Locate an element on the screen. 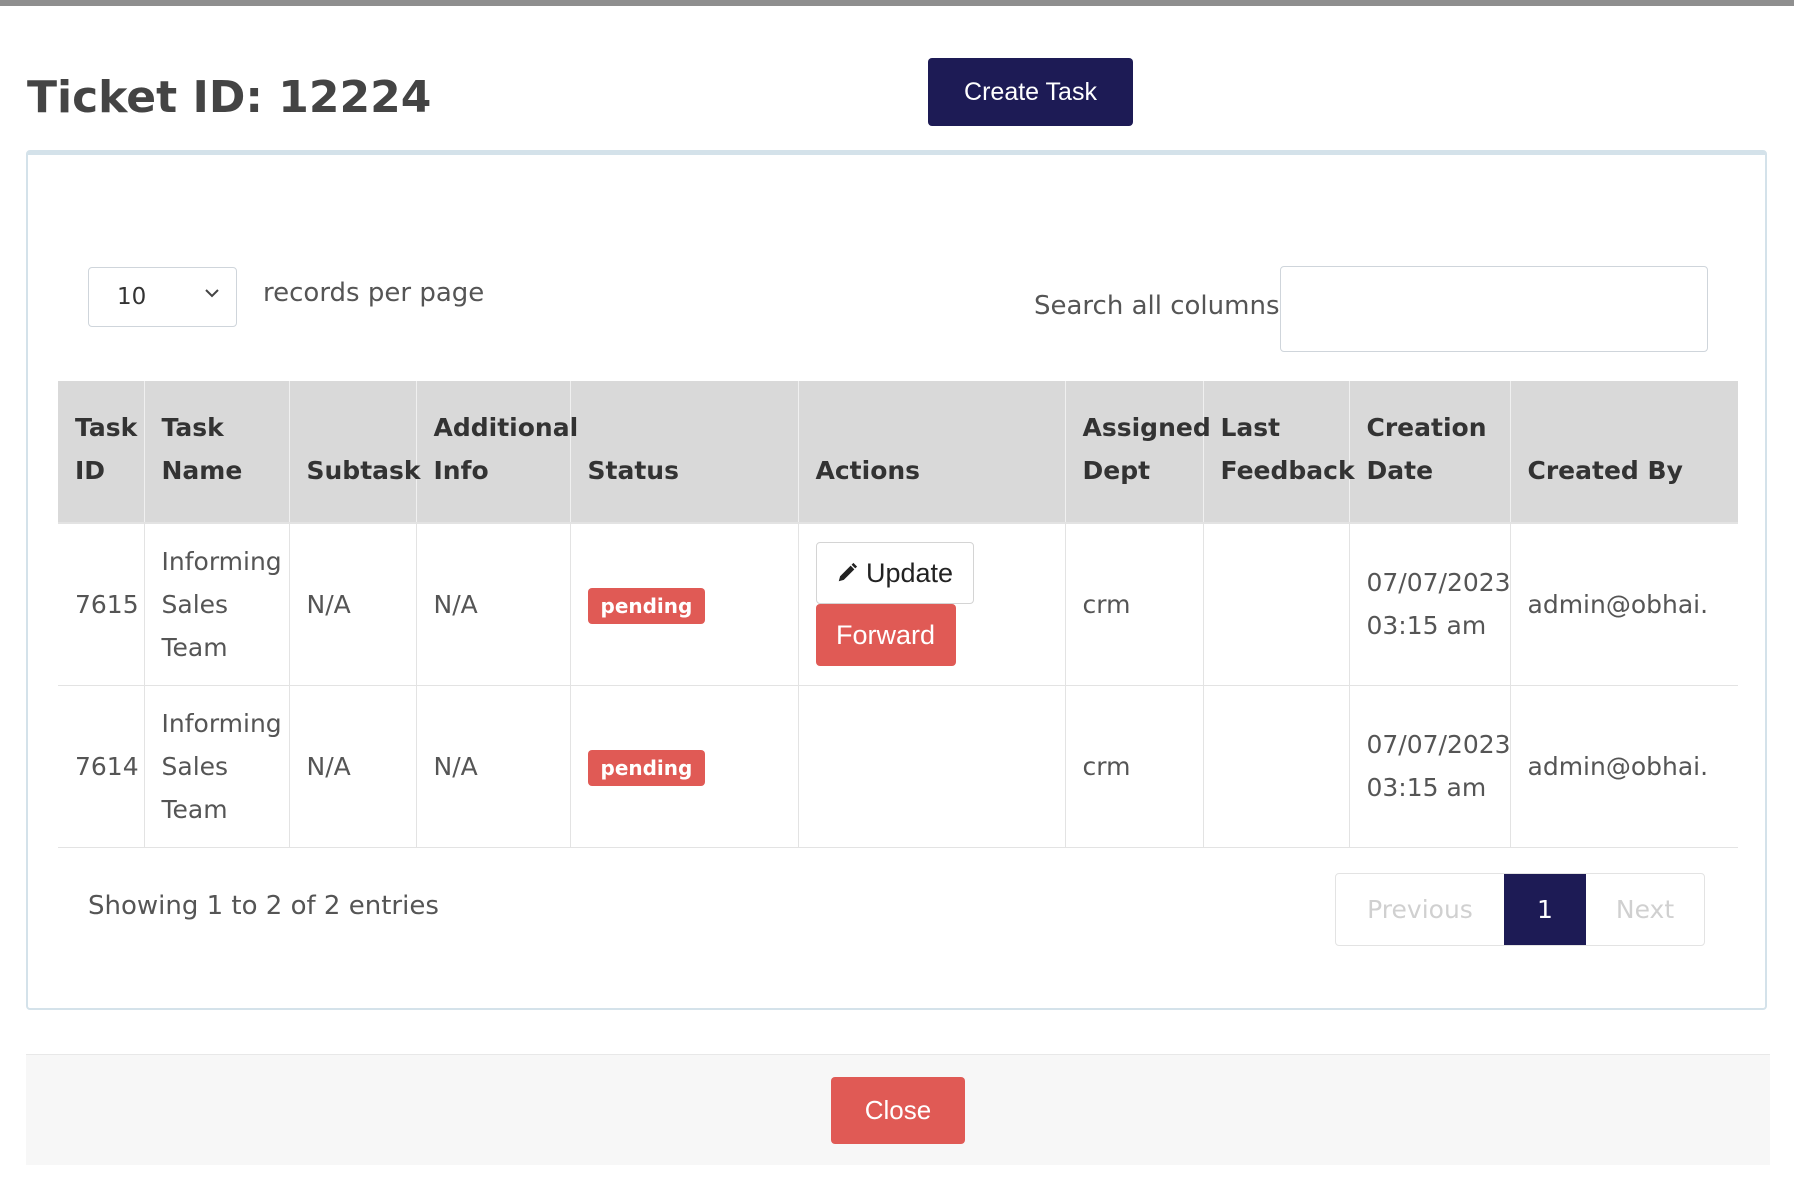  records-per-page-value: 10 is located at coordinates (132, 297).